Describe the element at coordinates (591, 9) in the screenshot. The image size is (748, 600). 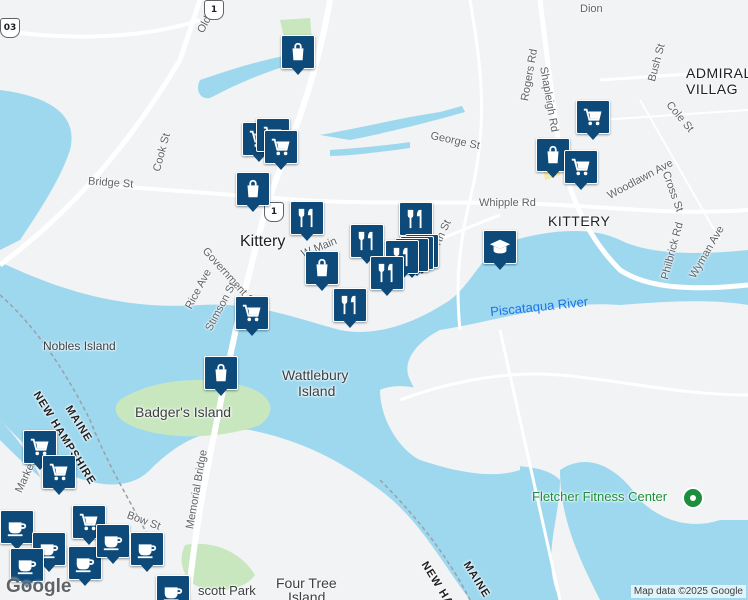
I see `street-label-dion: Dion` at that location.